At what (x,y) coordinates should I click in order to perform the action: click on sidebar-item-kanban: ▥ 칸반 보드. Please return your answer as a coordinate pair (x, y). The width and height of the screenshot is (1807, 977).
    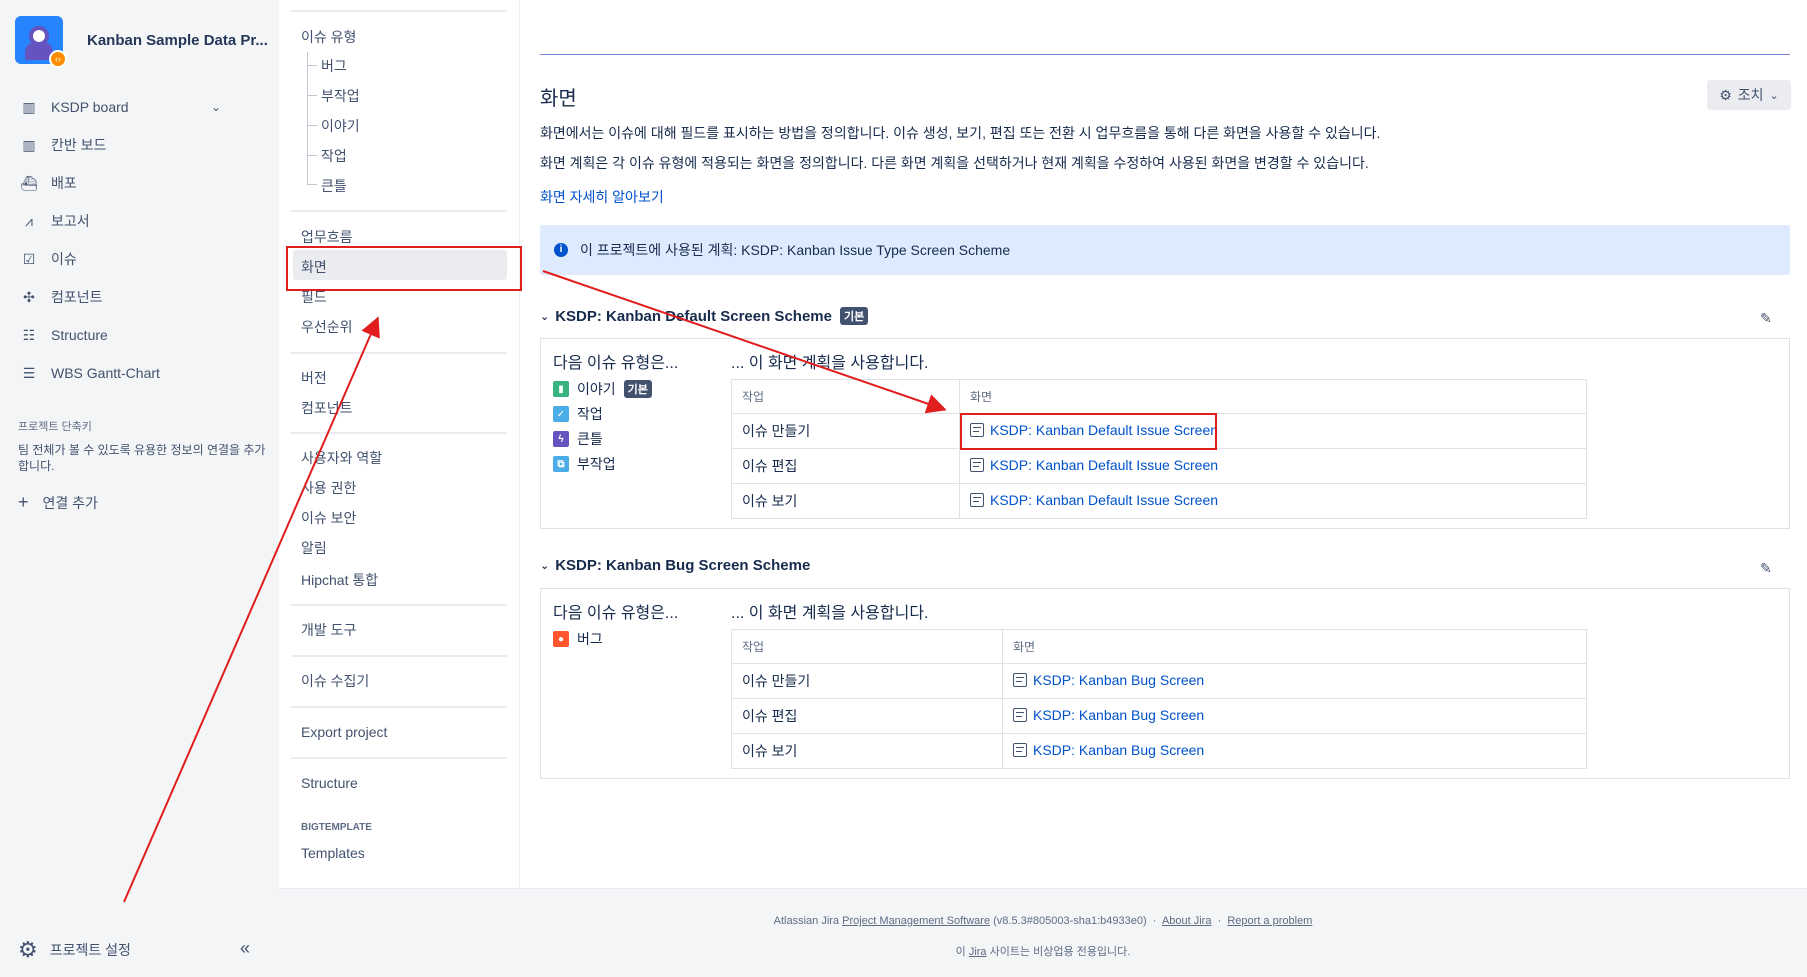
    Looking at the image, I should click on (139, 145).